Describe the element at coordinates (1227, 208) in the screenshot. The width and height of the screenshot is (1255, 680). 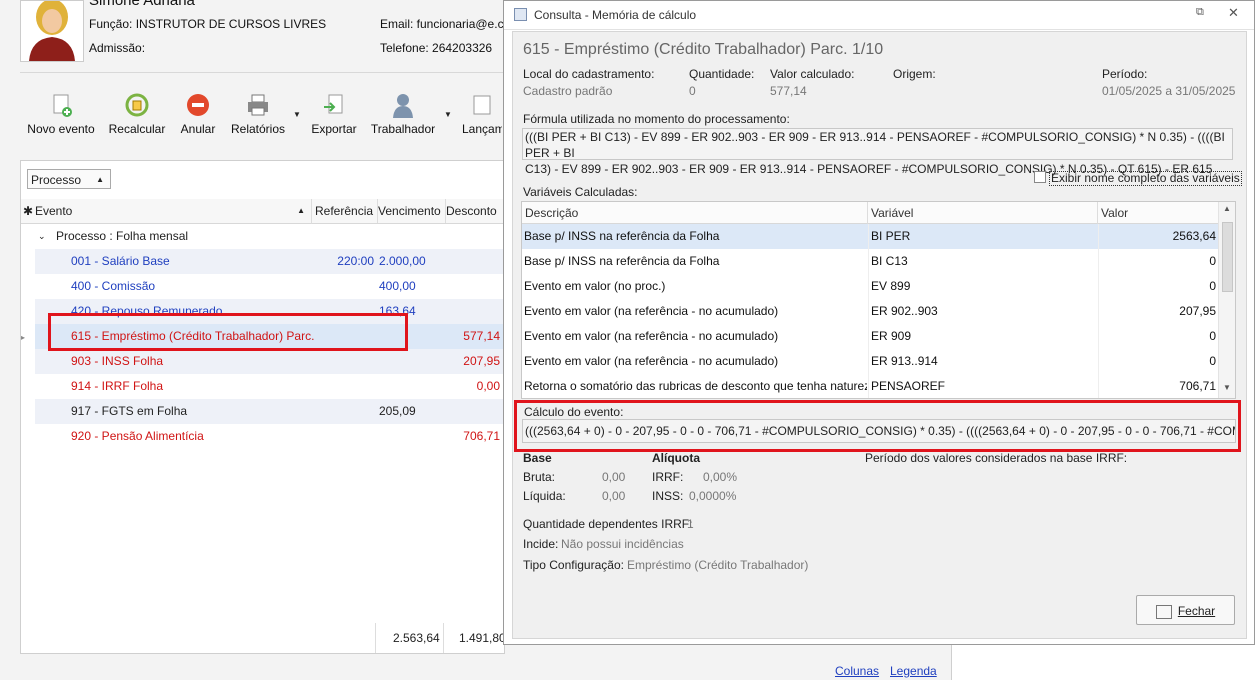
I see `scroll-up-icon: ▲` at that location.